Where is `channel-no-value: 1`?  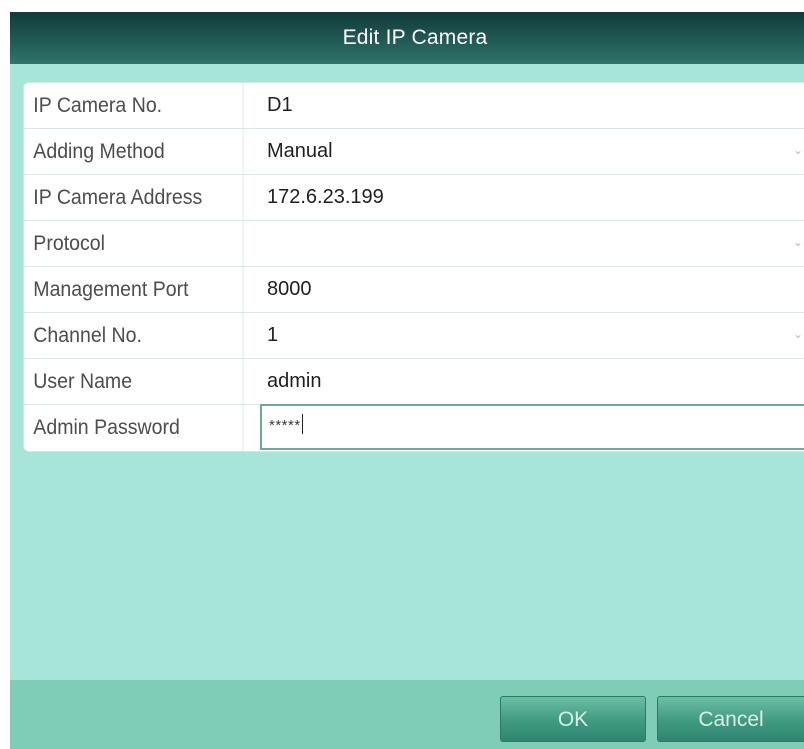
channel-no-value: 1 is located at coordinates (273, 335).